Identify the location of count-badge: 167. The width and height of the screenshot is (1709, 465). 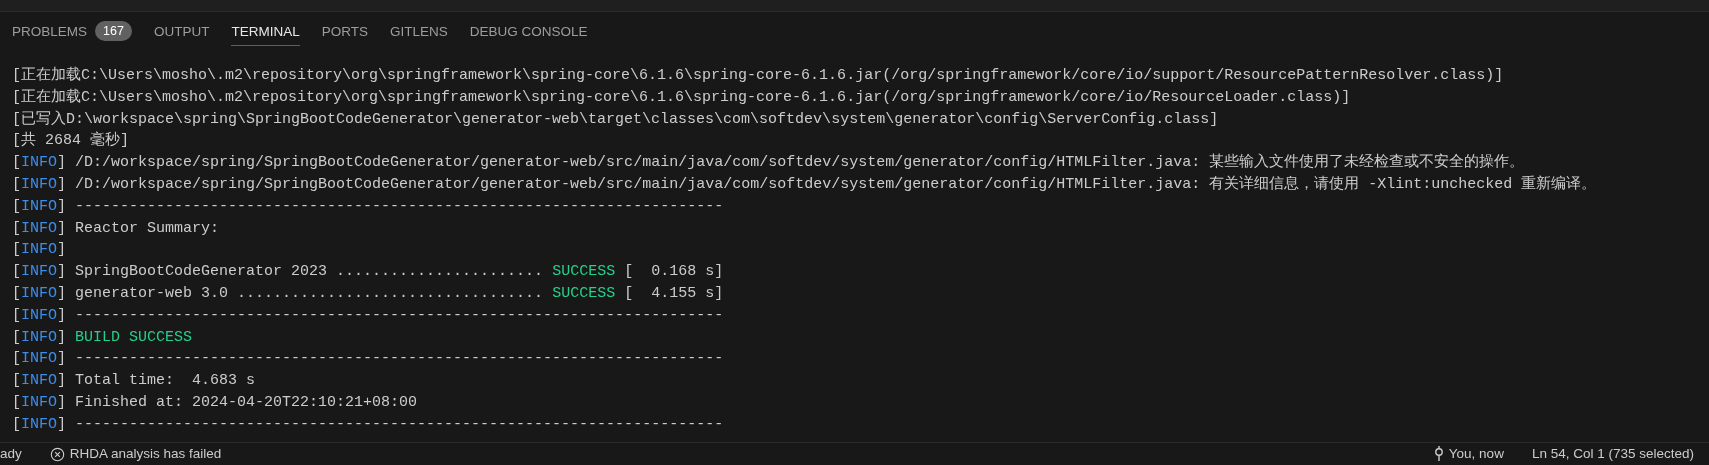
(113, 30).